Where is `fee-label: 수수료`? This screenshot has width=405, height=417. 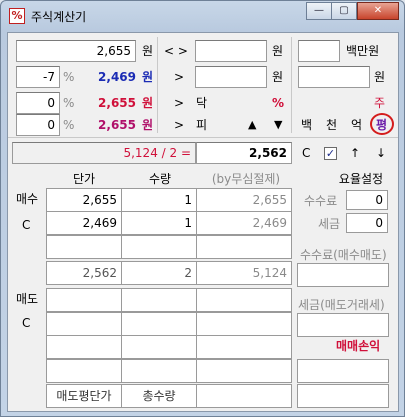
fee-label: 수수료 is located at coordinates (321, 201).